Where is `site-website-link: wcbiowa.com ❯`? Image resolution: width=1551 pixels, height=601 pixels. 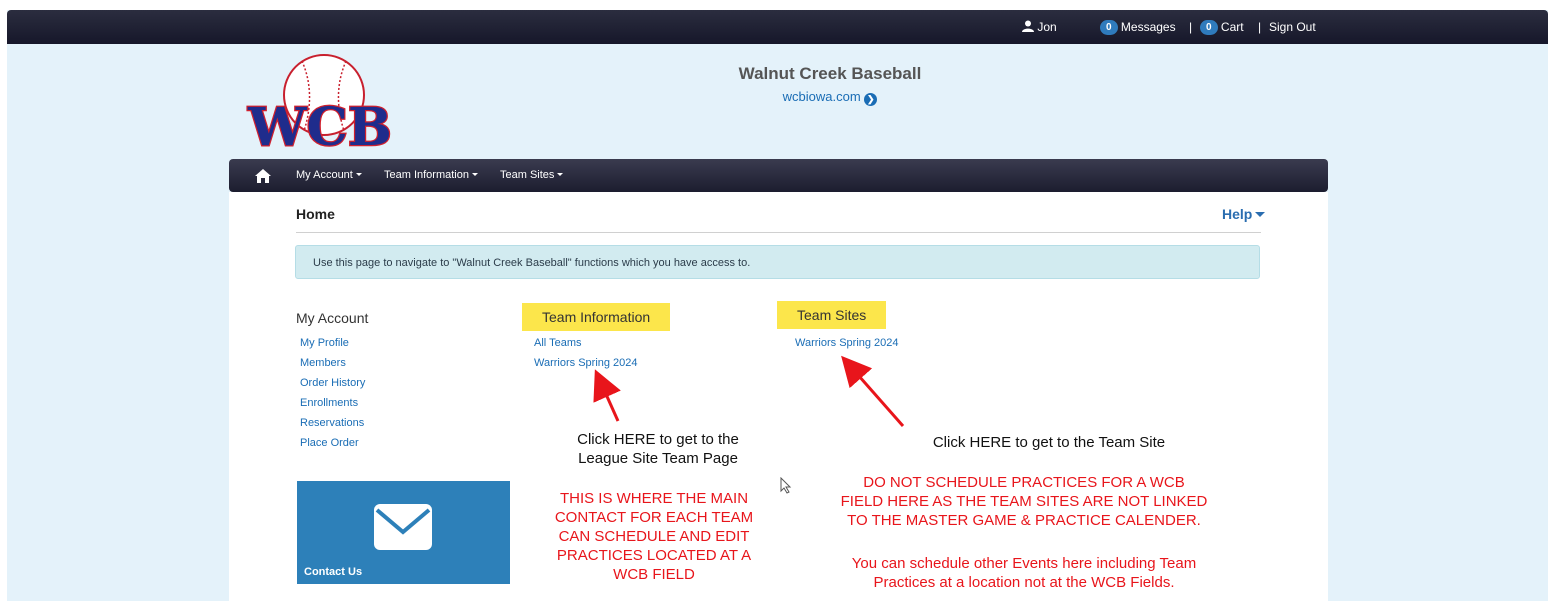 site-website-link: wcbiowa.com ❯ is located at coordinates (830, 97).